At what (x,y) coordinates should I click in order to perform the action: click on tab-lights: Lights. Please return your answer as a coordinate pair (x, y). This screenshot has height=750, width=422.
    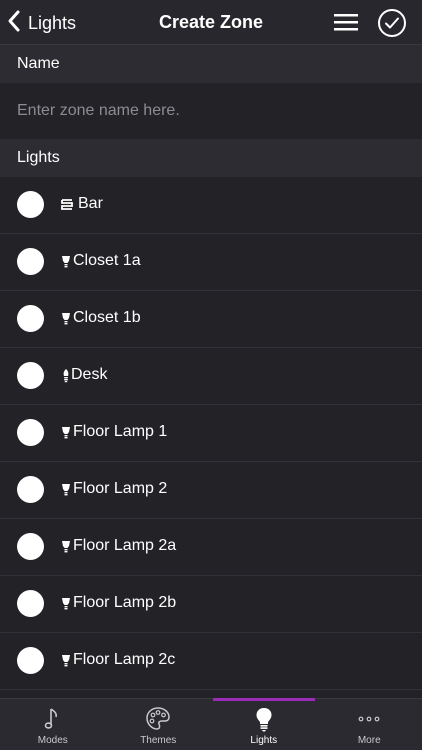
    Looking at the image, I should click on (264, 724).